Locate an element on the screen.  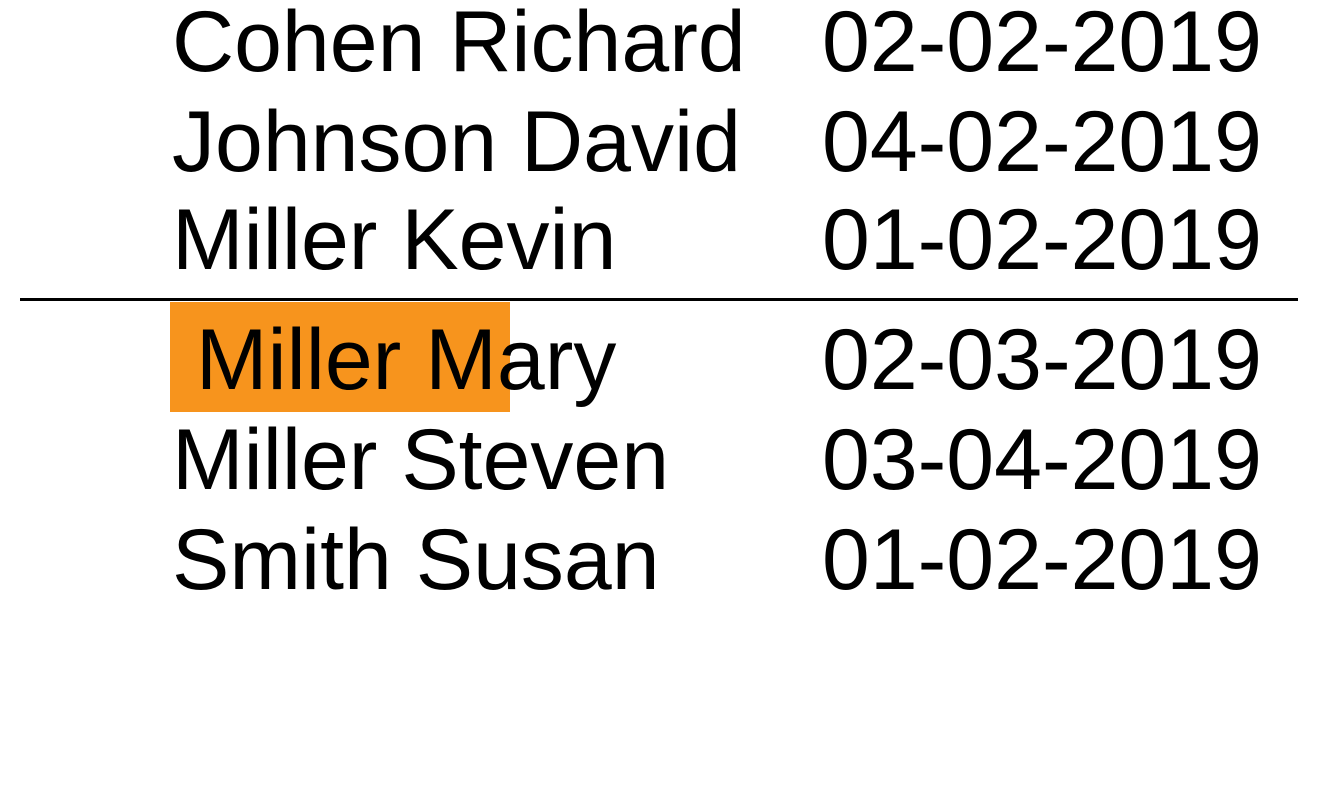
person-name: Cohen Richard is located at coordinates (459, 45).